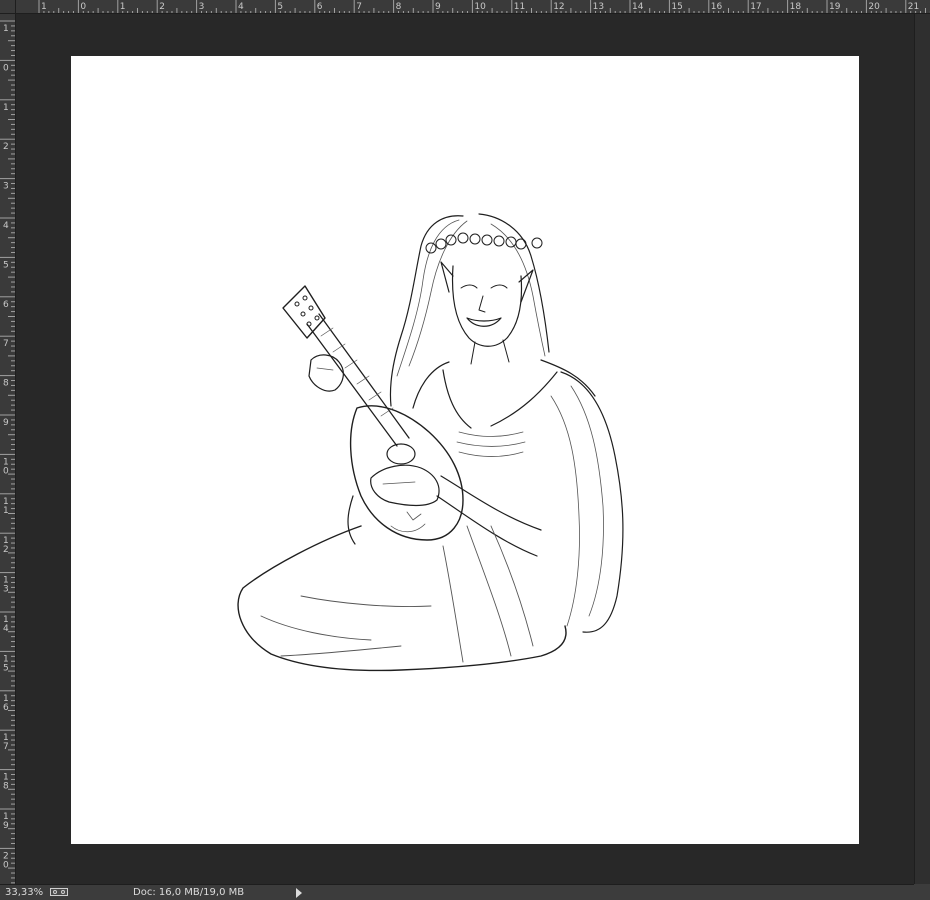 The height and width of the screenshot is (900, 930). Describe the element at coordinates (638, 7) in the screenshot. I see `ruler-label: 14` at that location.